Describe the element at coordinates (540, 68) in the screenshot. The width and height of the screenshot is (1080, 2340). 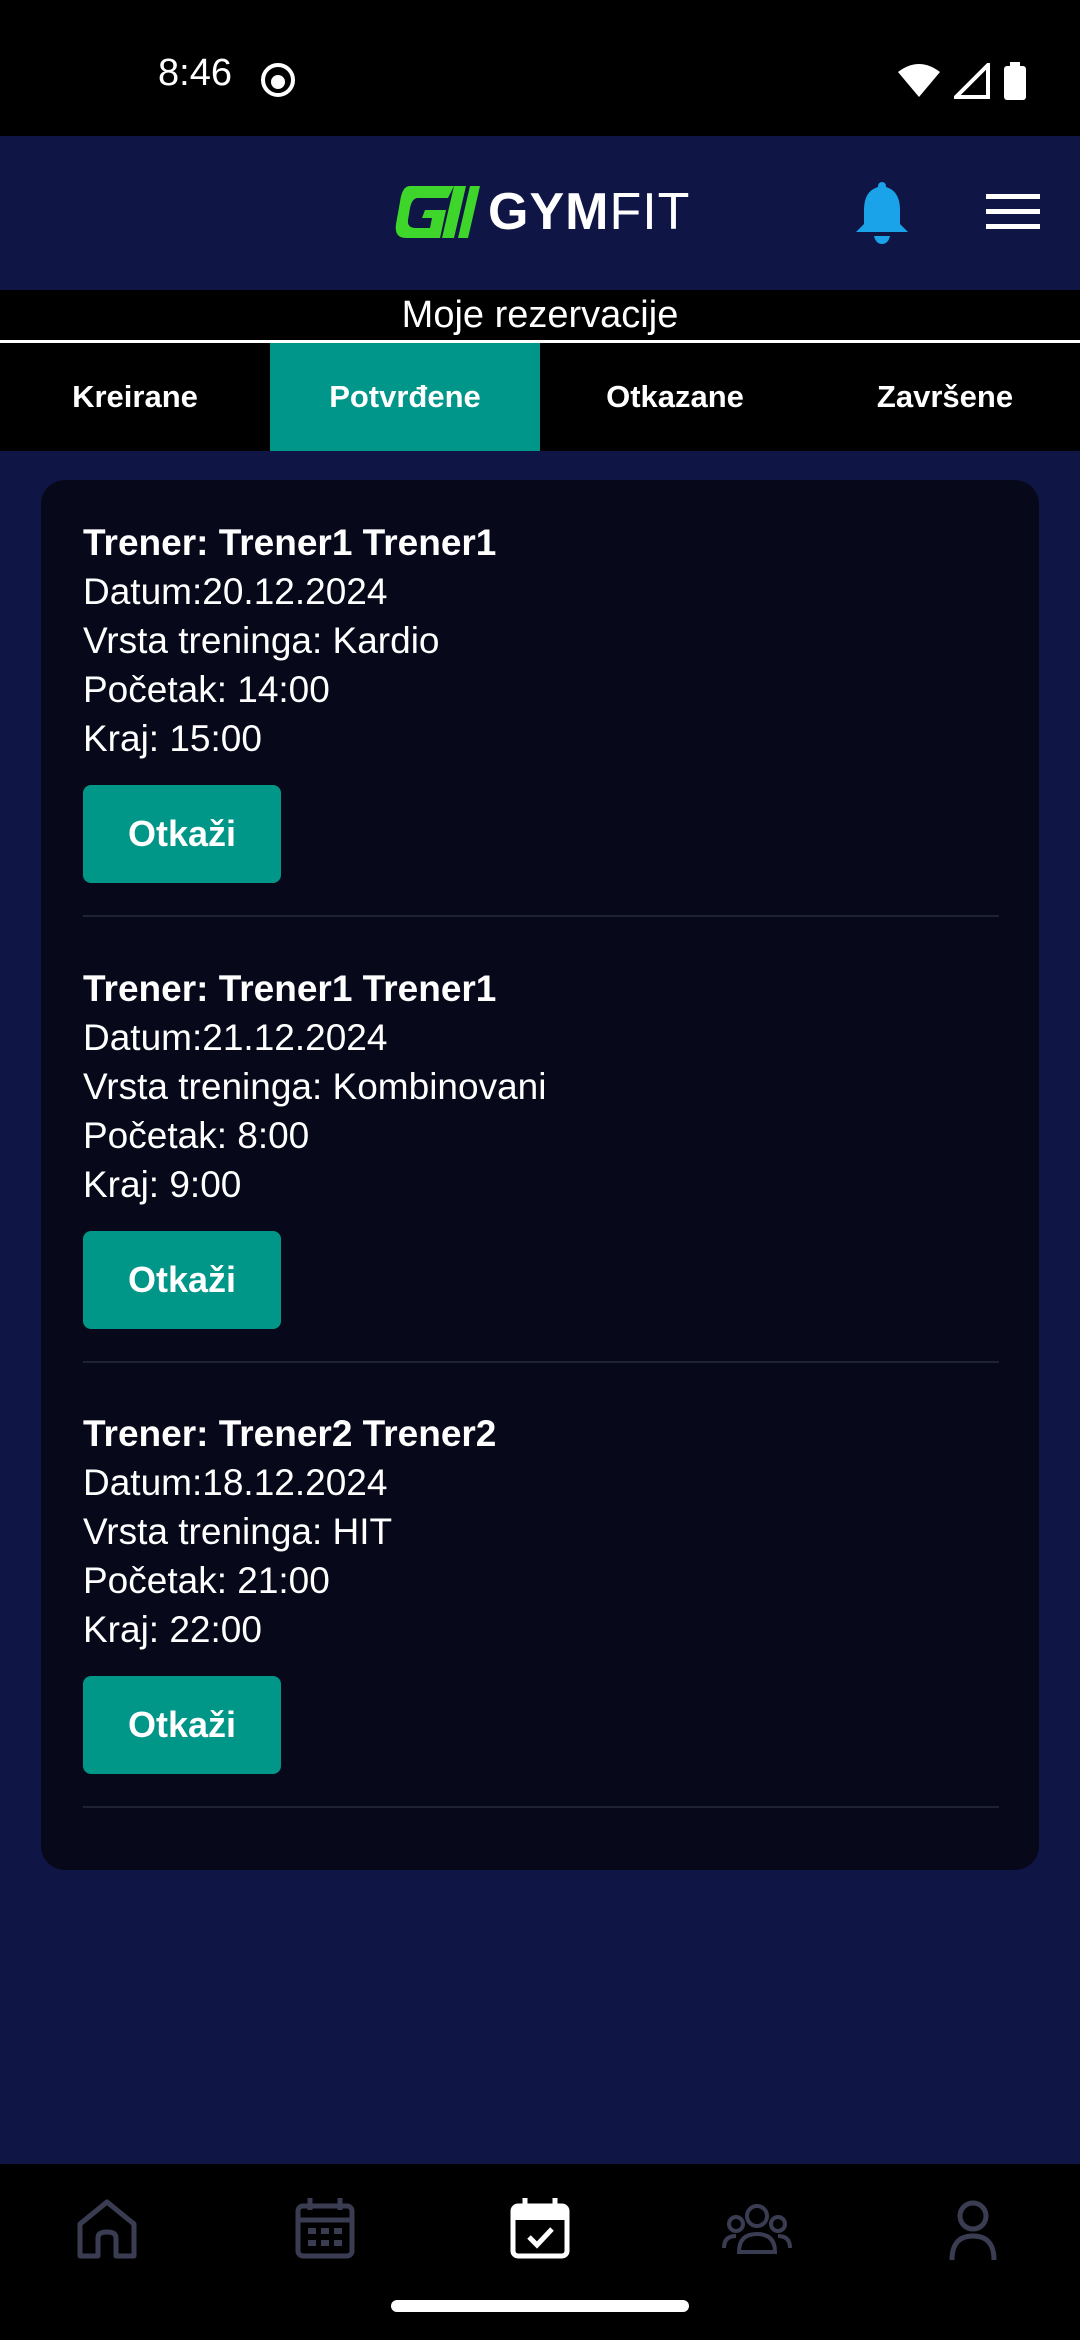
I see `status-bar: 8:46` at that location.